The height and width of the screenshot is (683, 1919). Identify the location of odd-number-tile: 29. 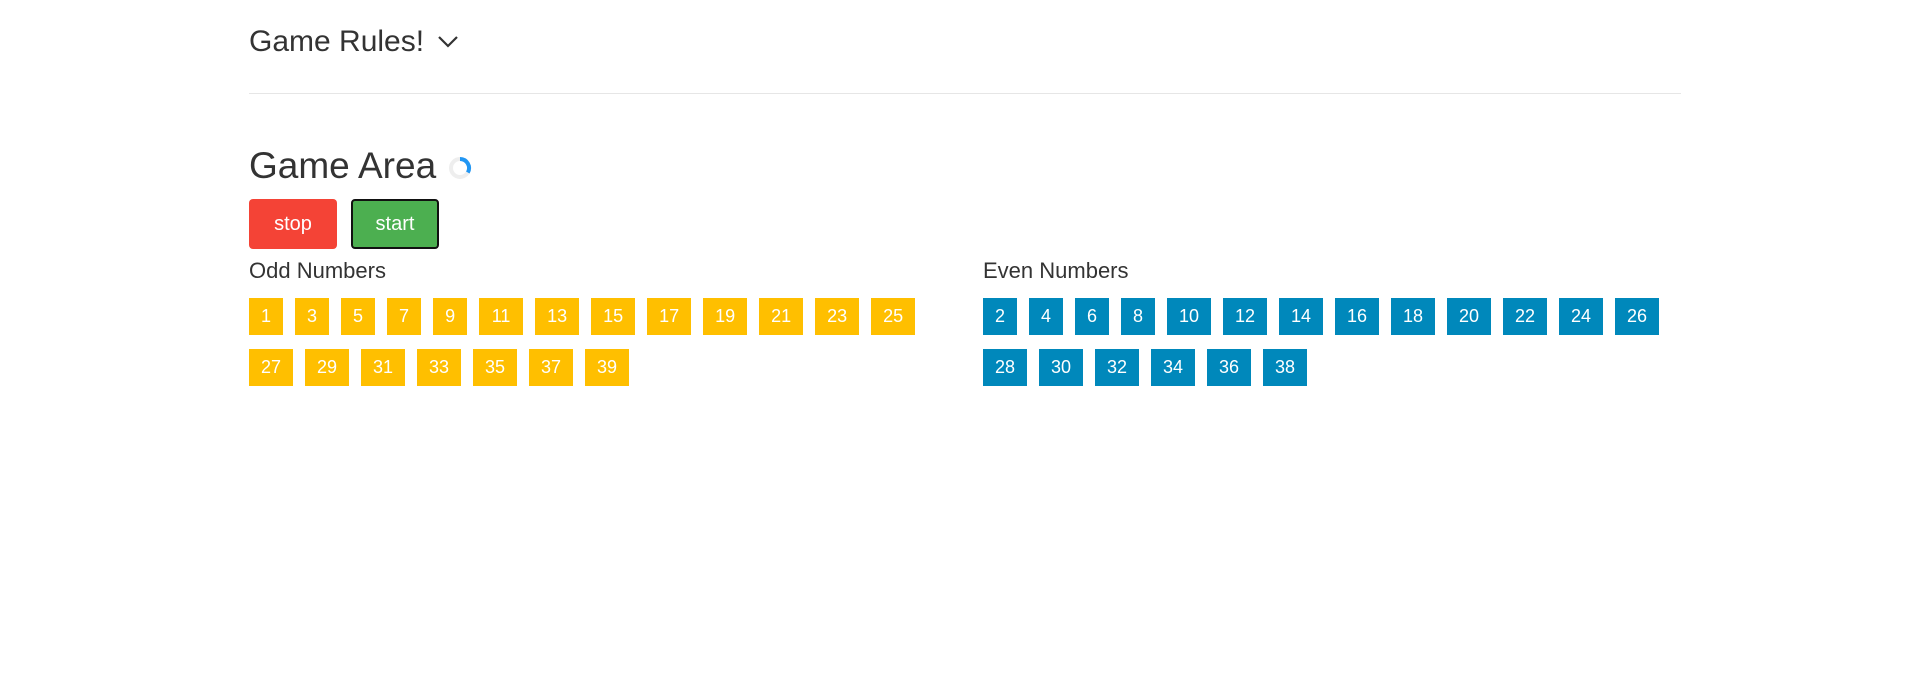
(327, 367).